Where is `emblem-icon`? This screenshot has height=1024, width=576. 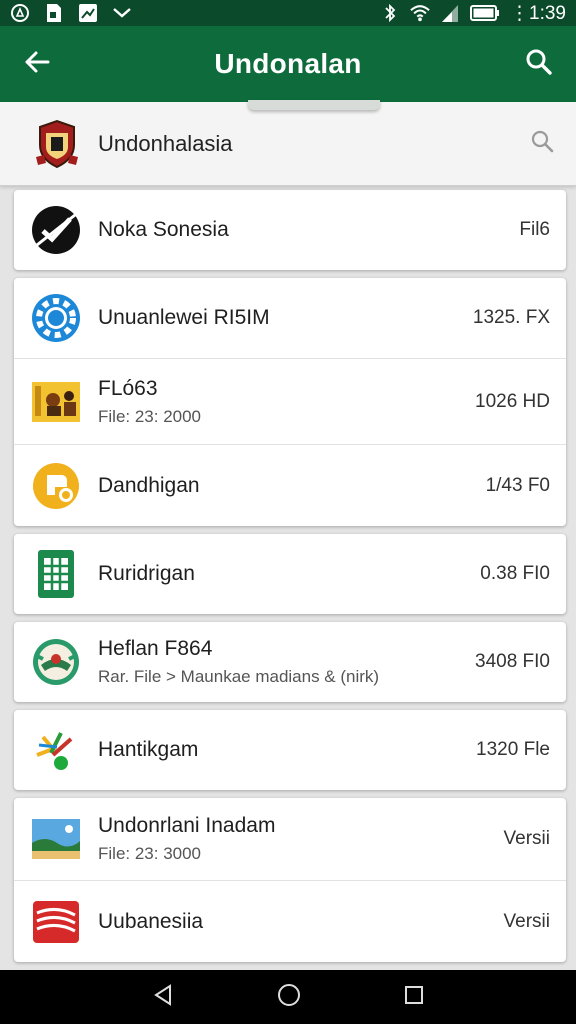 emblem-icon is located at coordinates (56, 662).